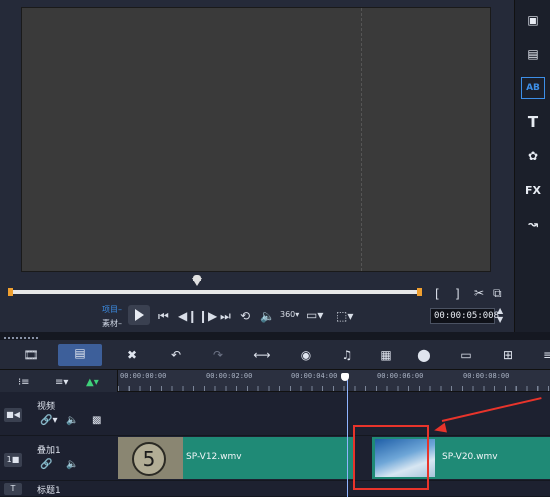 The width and height of the screenshot is (550, 497). What do you see at coordinates (470, 457) in the screenshot?
I see `clip-label: SP-V20.wmv` at bounding box center [470, 457].